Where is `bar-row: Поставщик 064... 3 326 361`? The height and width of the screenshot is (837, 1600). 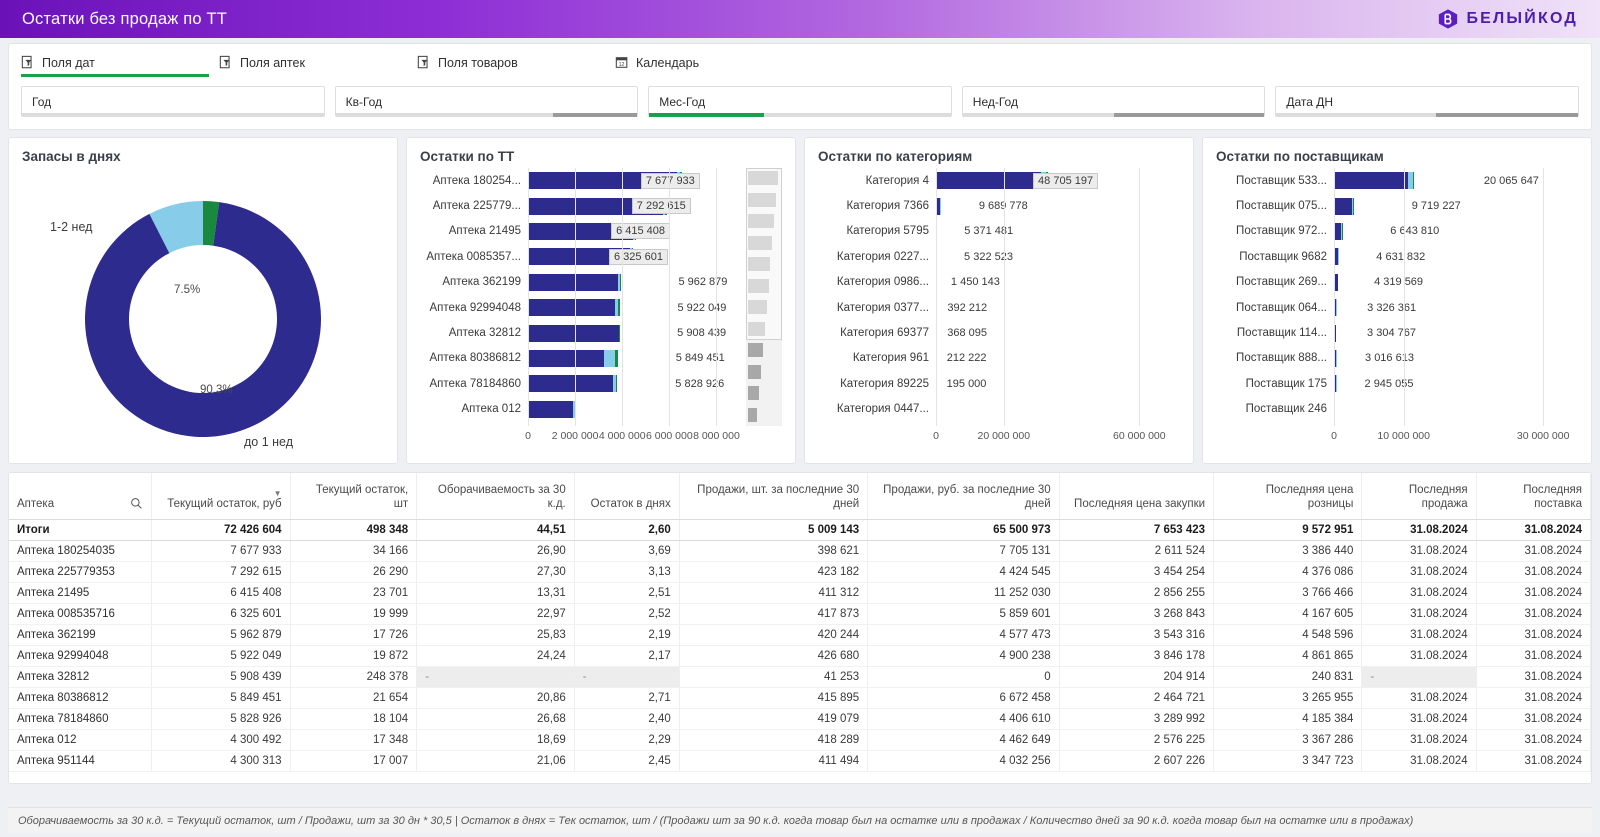 bar-row: Поставщик 064... 3 326 361 is located at coordinates (1397, 307).